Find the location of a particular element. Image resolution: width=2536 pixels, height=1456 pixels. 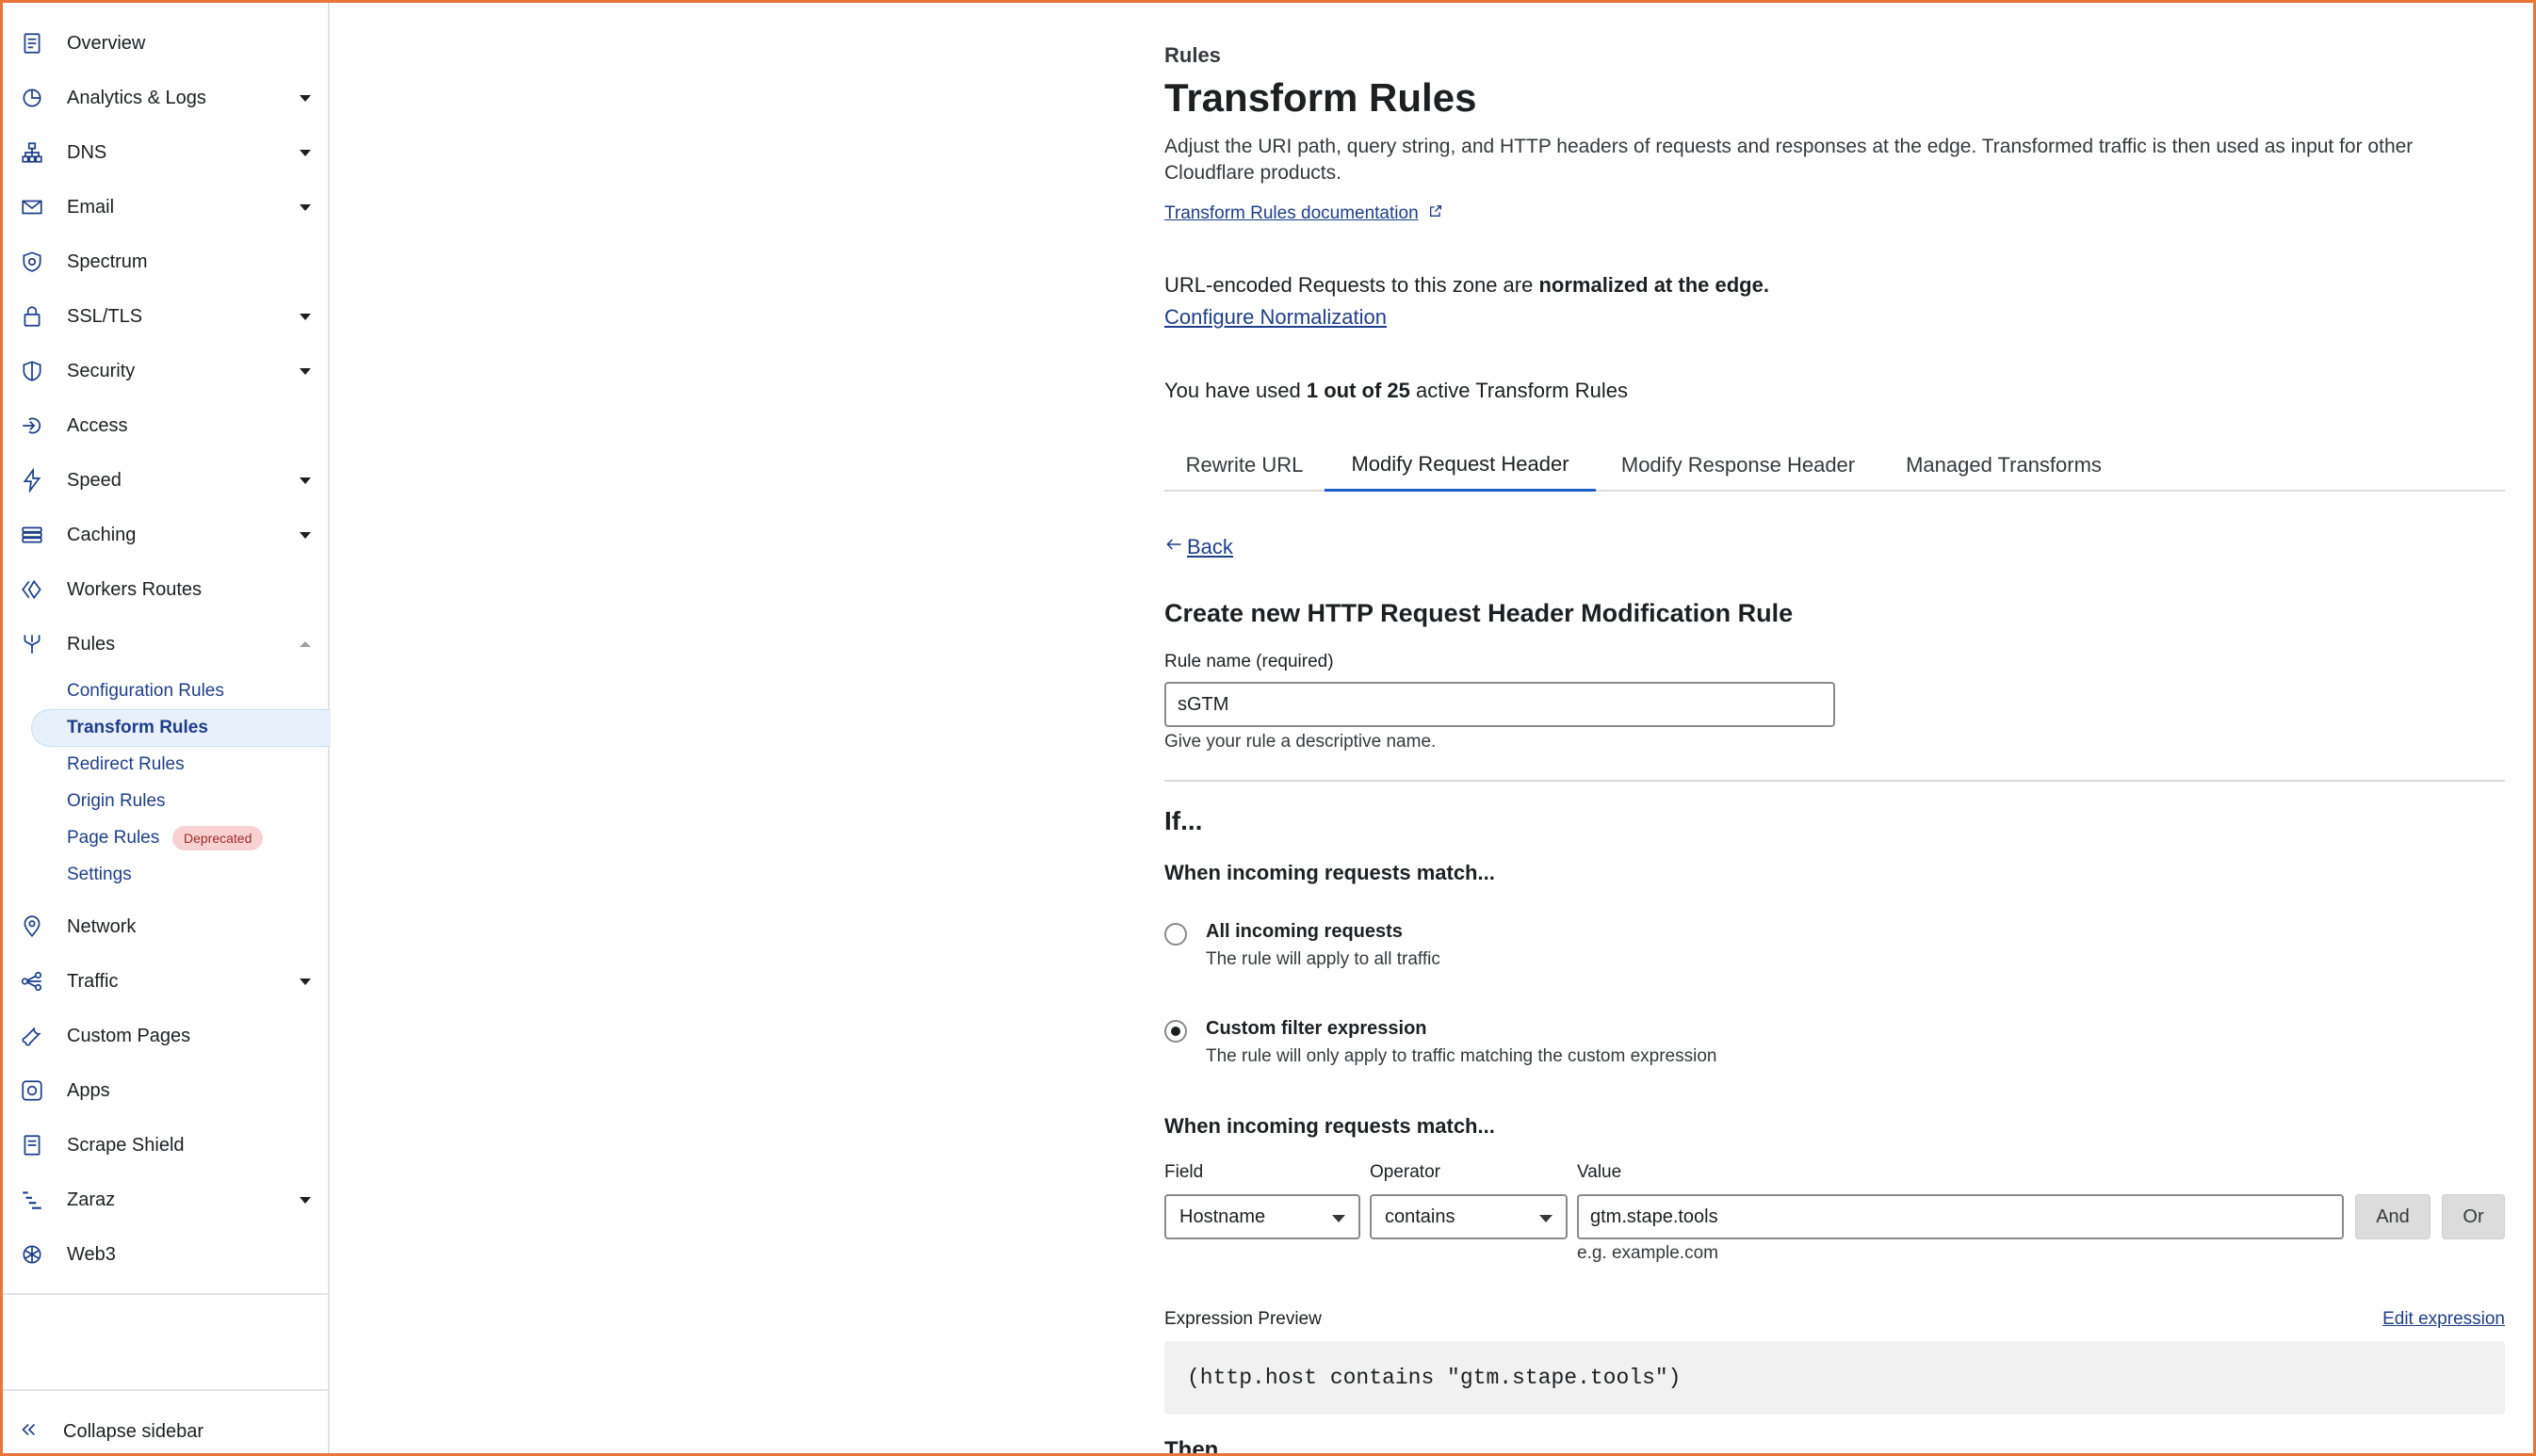

sidebar-item-security: Security is located at coordinates (165, 371).